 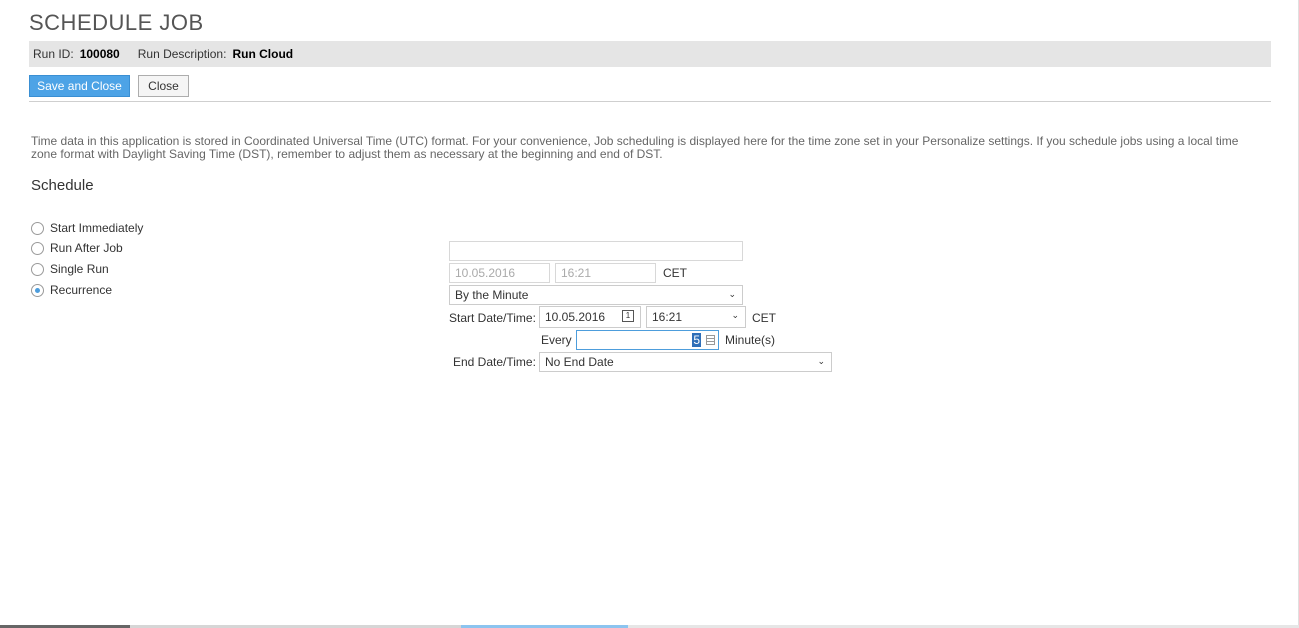 What do you see at coordinates (499, 273) in the screenshot?
I see `single-run-date-input: 10.05.2016` at bounding box center [499, 273].